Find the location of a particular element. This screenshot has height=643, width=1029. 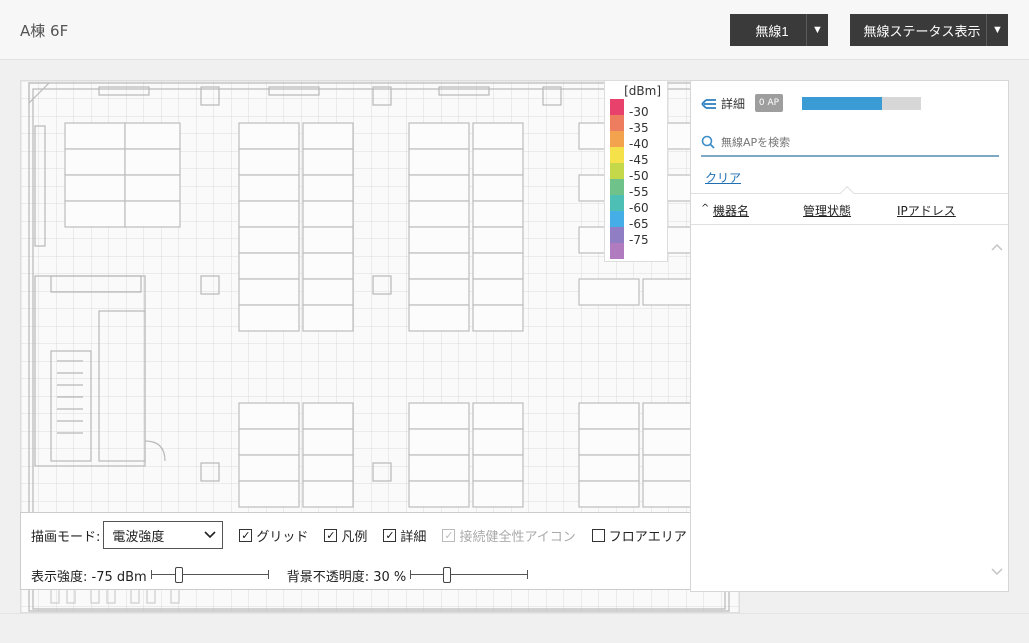

column-admin-status: 管理状態 is located at coordinates (827, 210).